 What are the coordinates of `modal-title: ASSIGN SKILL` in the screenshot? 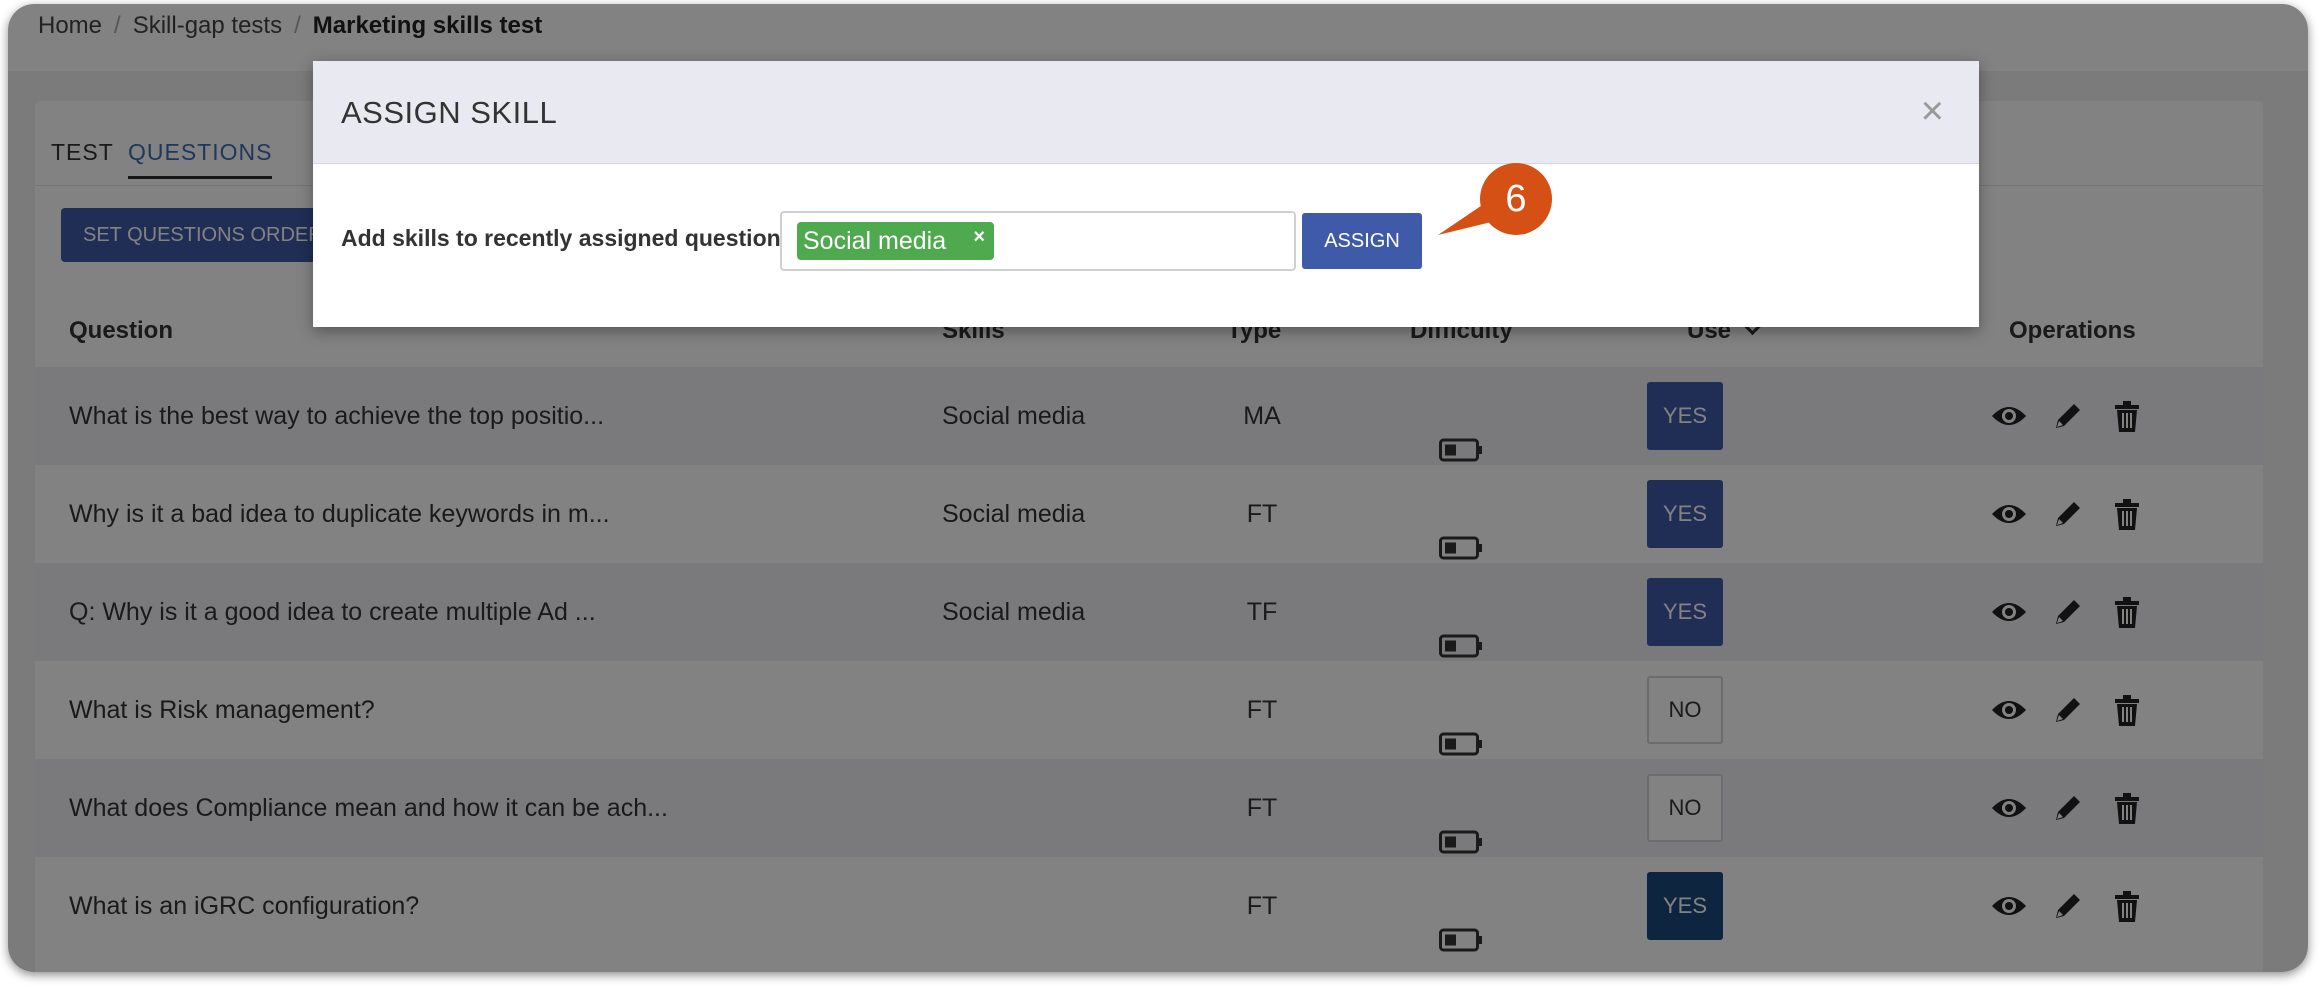 It's located at (449, 112).